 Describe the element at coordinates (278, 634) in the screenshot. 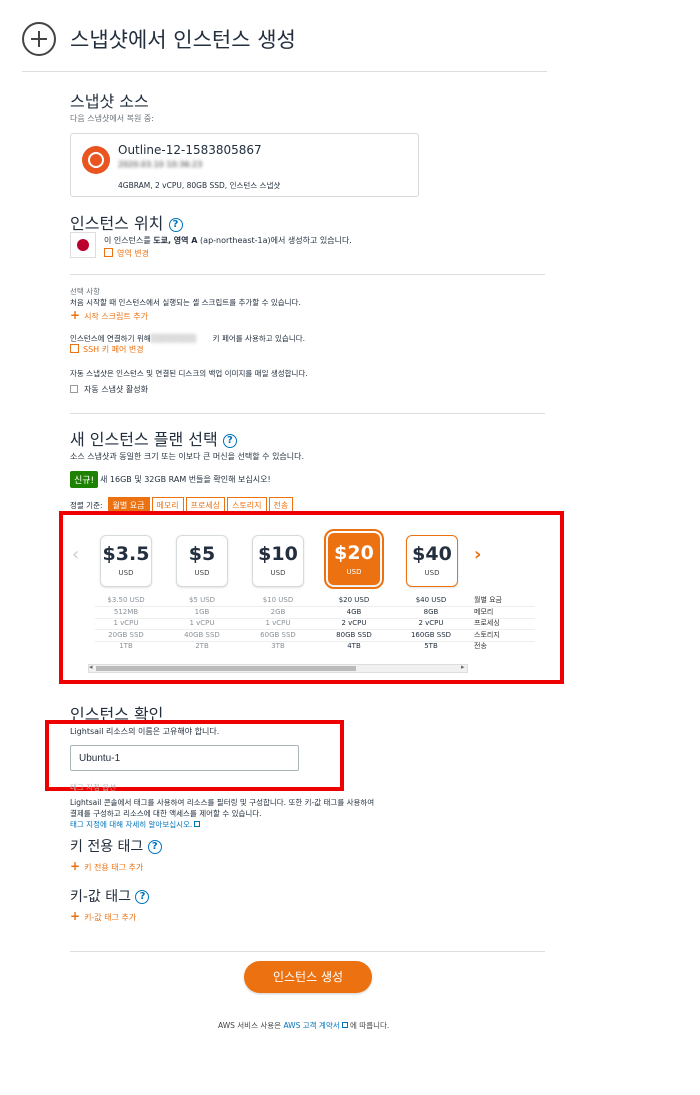

I see `spec-storage: 60GB SSD` at that location.